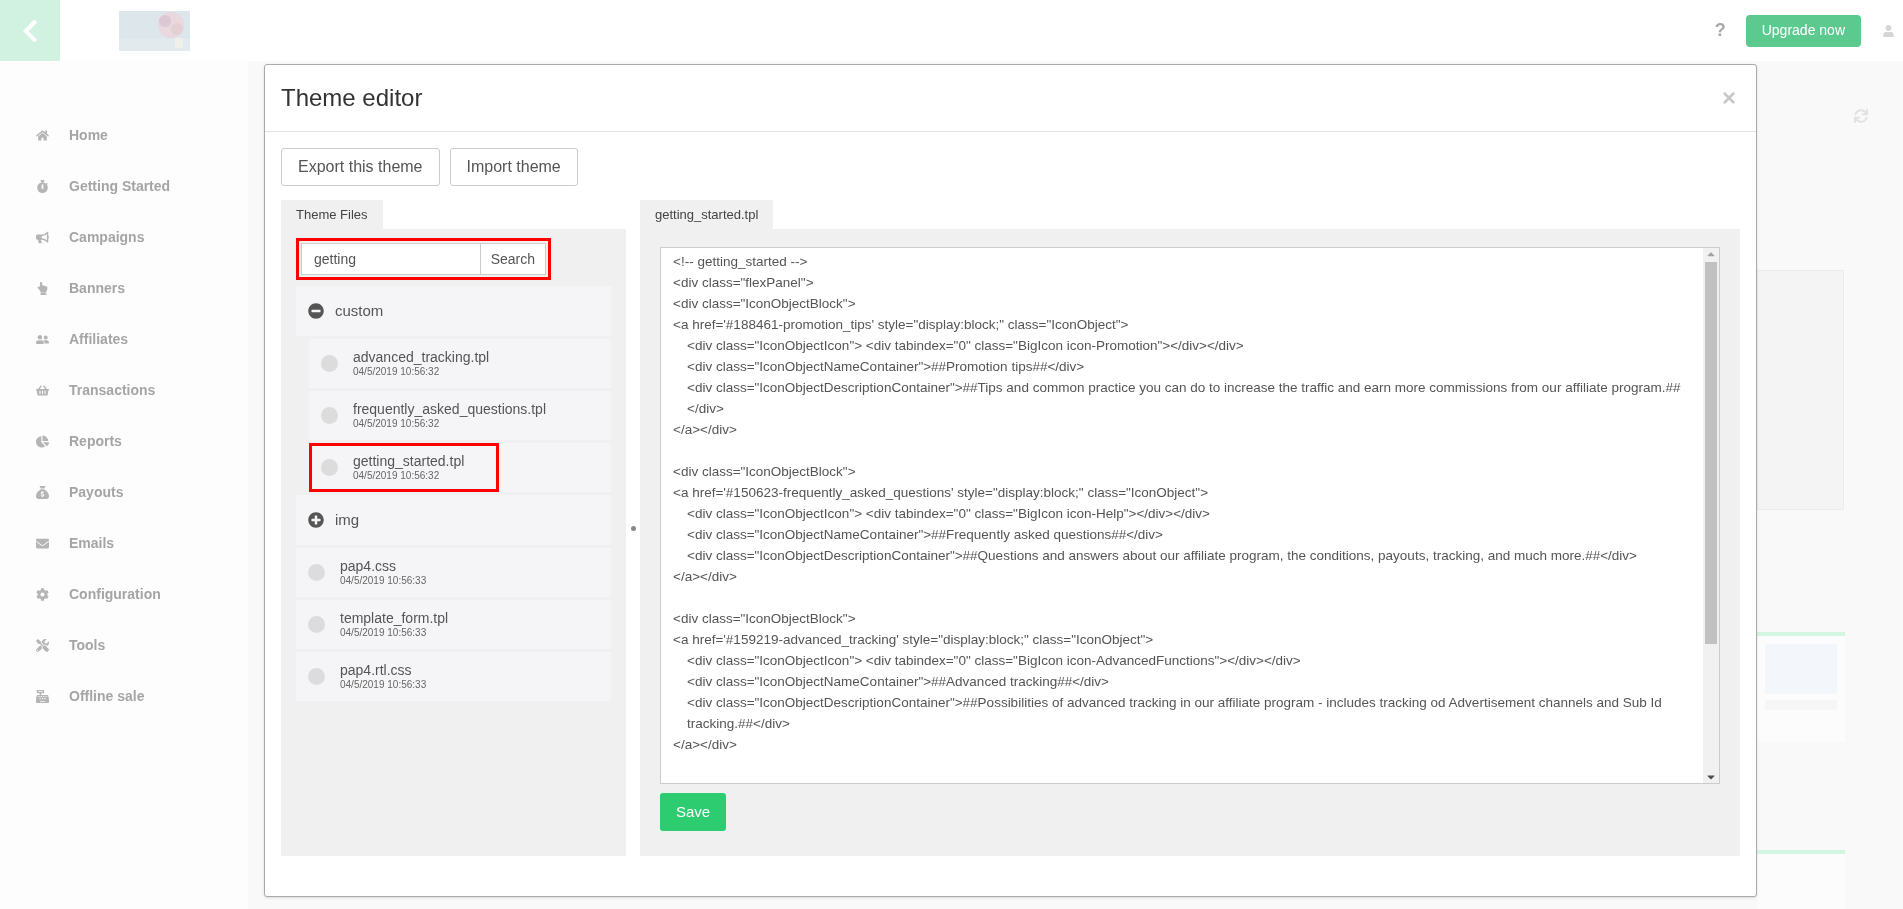  What do you see at coordinates (391, 259) in the screenshot?
I see `search-input: getting` at bounding box center [391, 259].